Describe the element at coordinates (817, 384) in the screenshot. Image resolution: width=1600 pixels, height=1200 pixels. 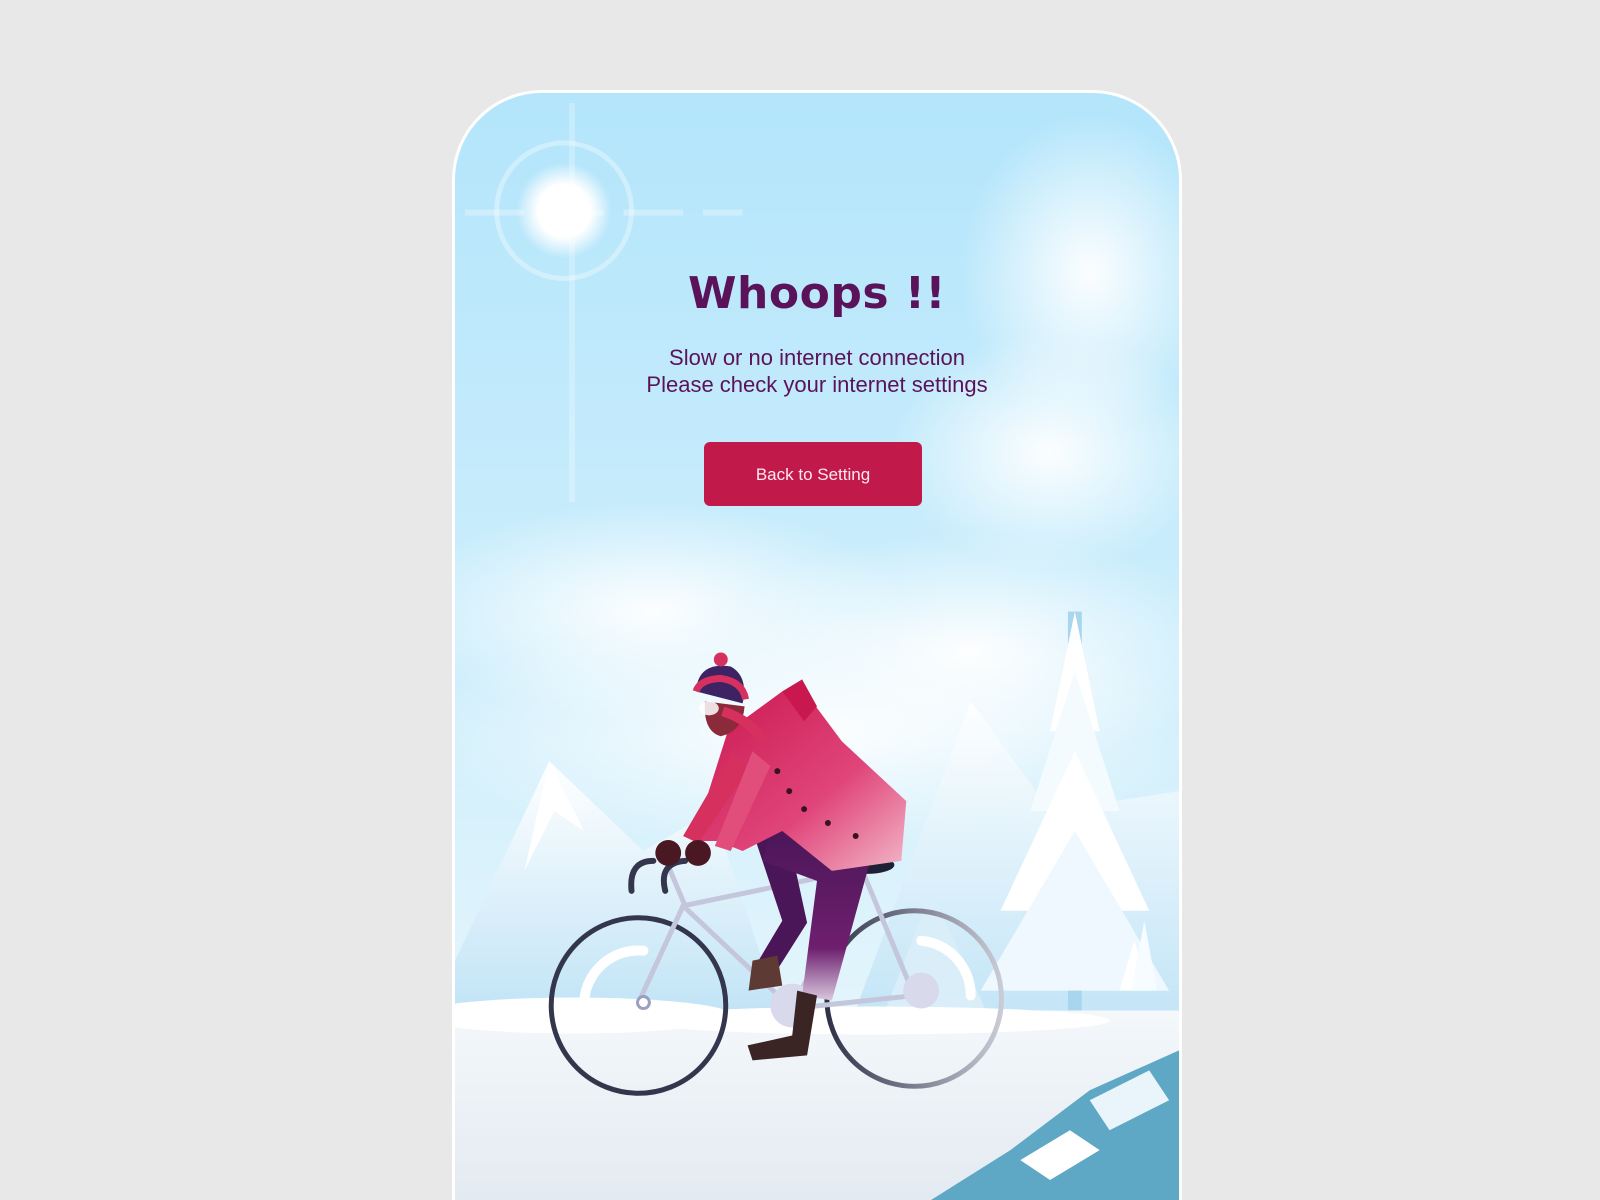
I see `error-message-line2: Please check your internet settings` at that location.